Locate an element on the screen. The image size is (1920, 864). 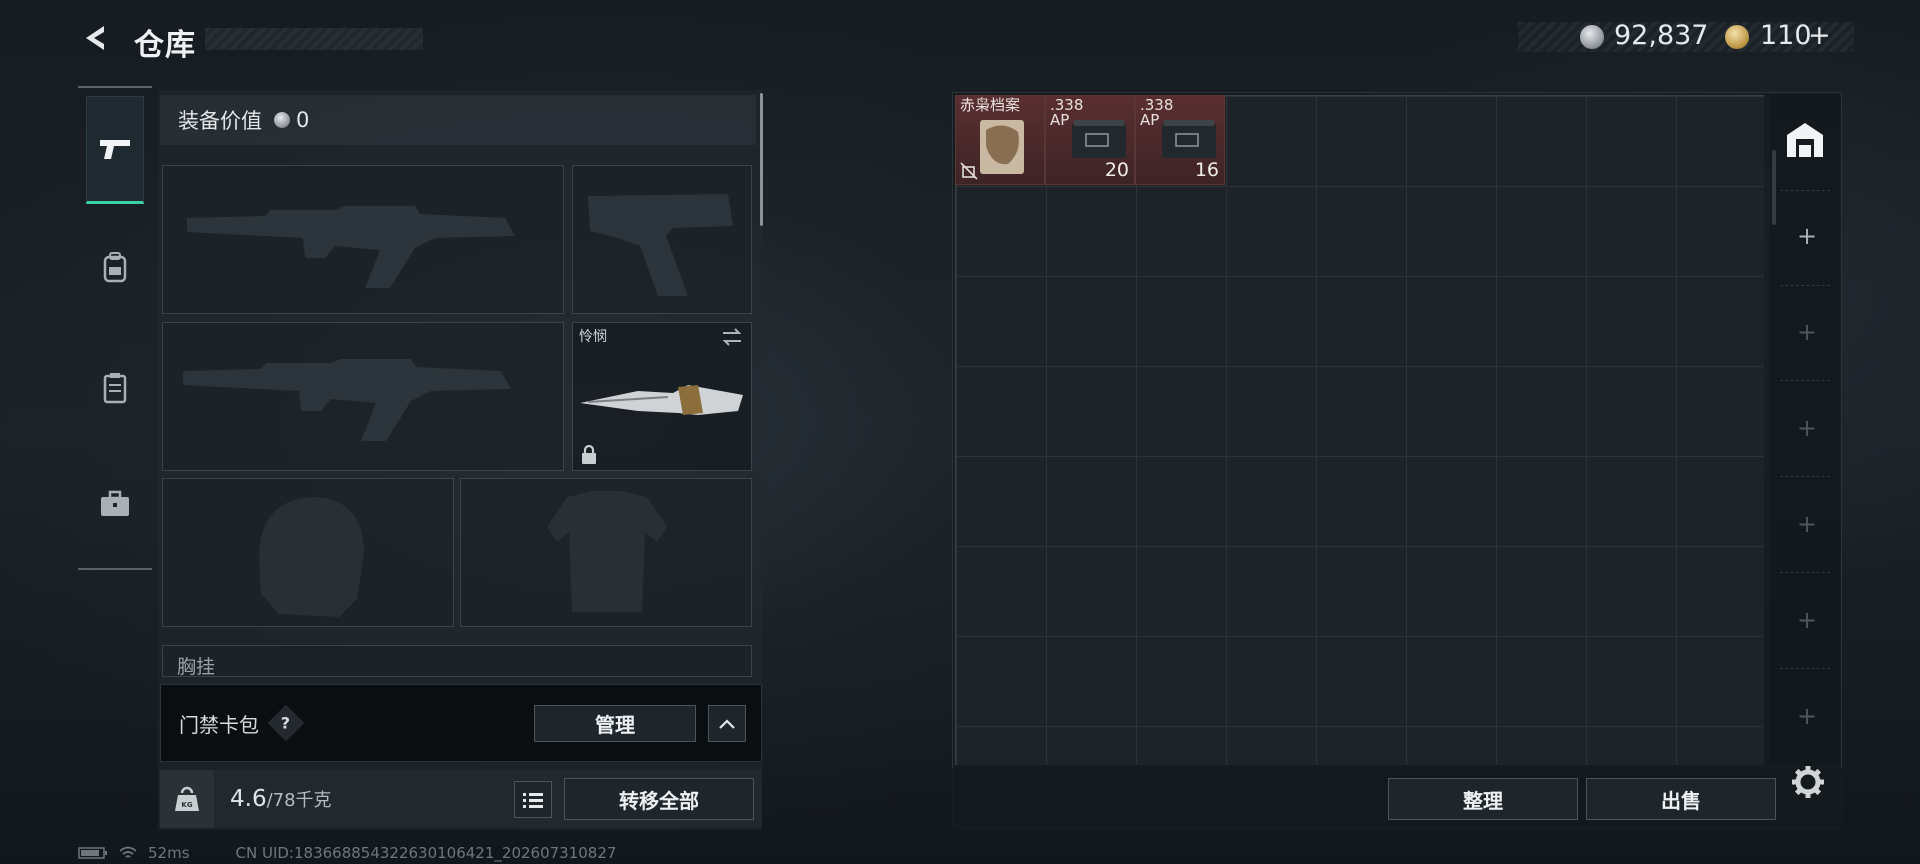
pistol-icon is located at coordinates (115, 149).